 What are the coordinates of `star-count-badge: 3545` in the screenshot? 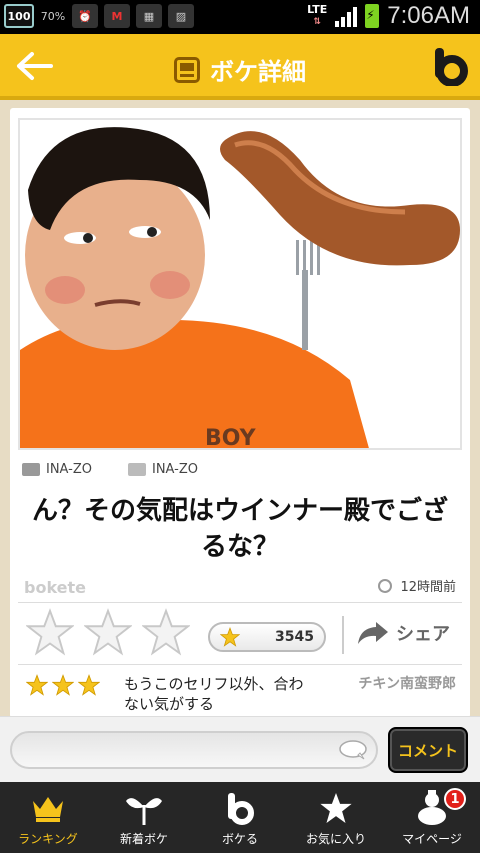 It's located at (267, 637).